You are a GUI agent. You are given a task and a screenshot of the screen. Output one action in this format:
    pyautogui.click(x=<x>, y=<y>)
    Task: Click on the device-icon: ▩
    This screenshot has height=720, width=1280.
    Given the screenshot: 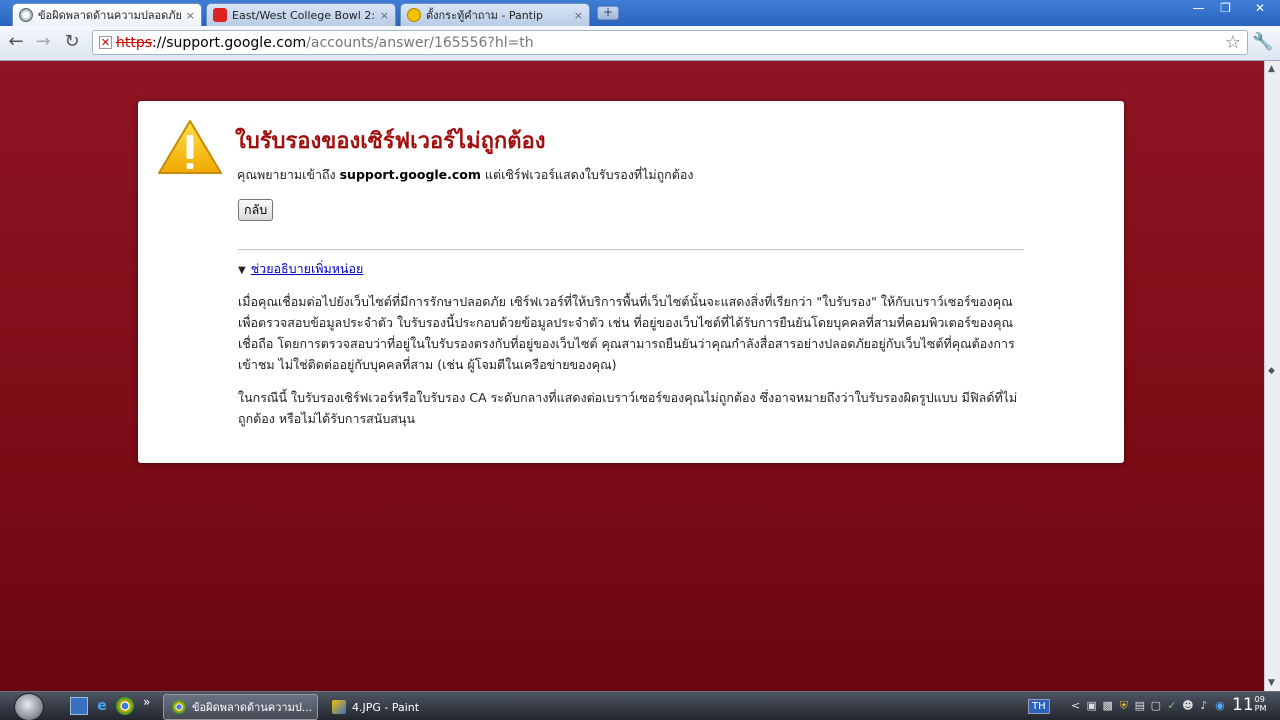 What is the action you would take?
    pyautogui.click(x=1108, y=706)
    